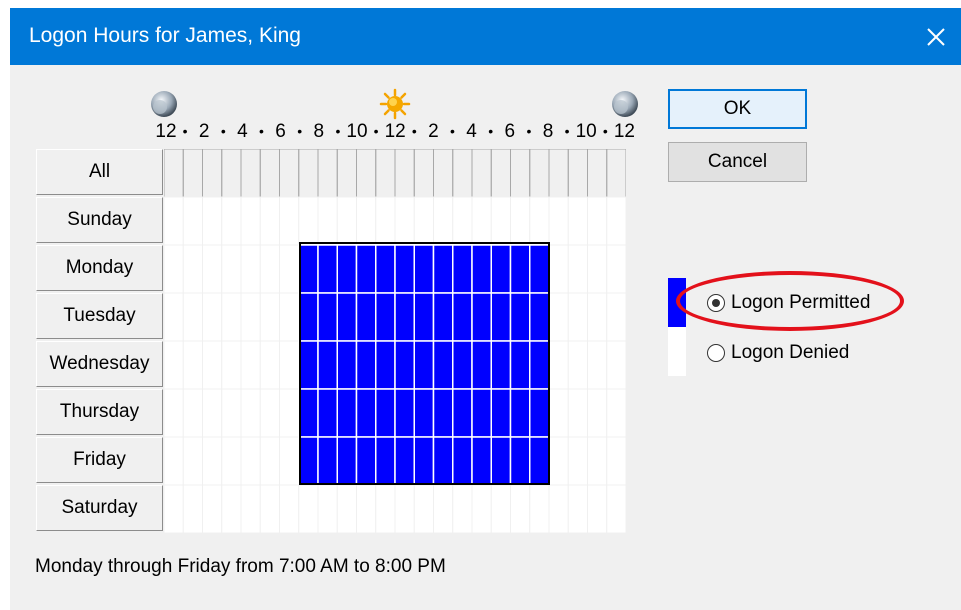  What do you see at coordinates (936, 36) in the screenshot?
I see `close-button` at bounding box center [936, 36].